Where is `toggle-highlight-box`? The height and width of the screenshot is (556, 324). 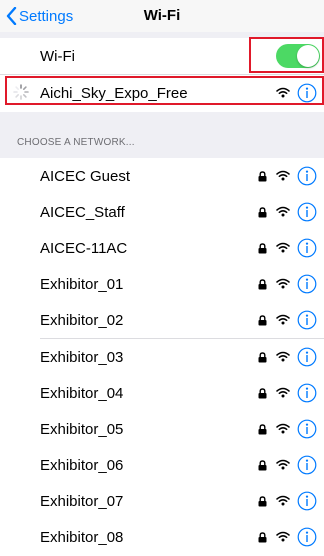 toggle-highlight-box is located at coordinates (286, 55).